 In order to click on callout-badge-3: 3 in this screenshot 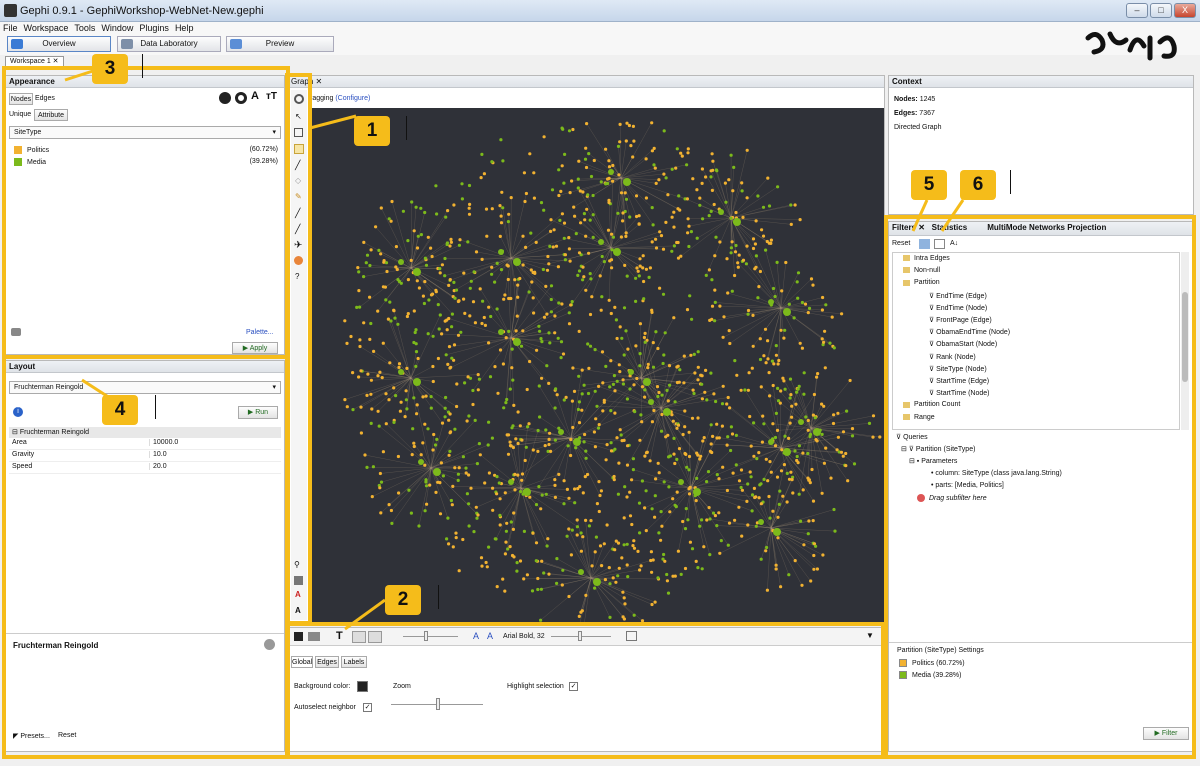, I will do `click(110, 69)`.